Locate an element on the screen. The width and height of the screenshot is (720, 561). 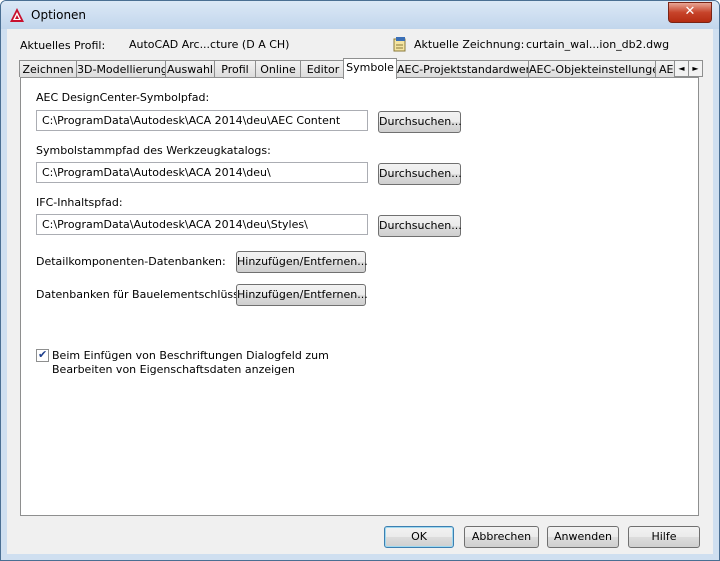
cancel-button: Abbrechen is located at coordinates (501, 537).